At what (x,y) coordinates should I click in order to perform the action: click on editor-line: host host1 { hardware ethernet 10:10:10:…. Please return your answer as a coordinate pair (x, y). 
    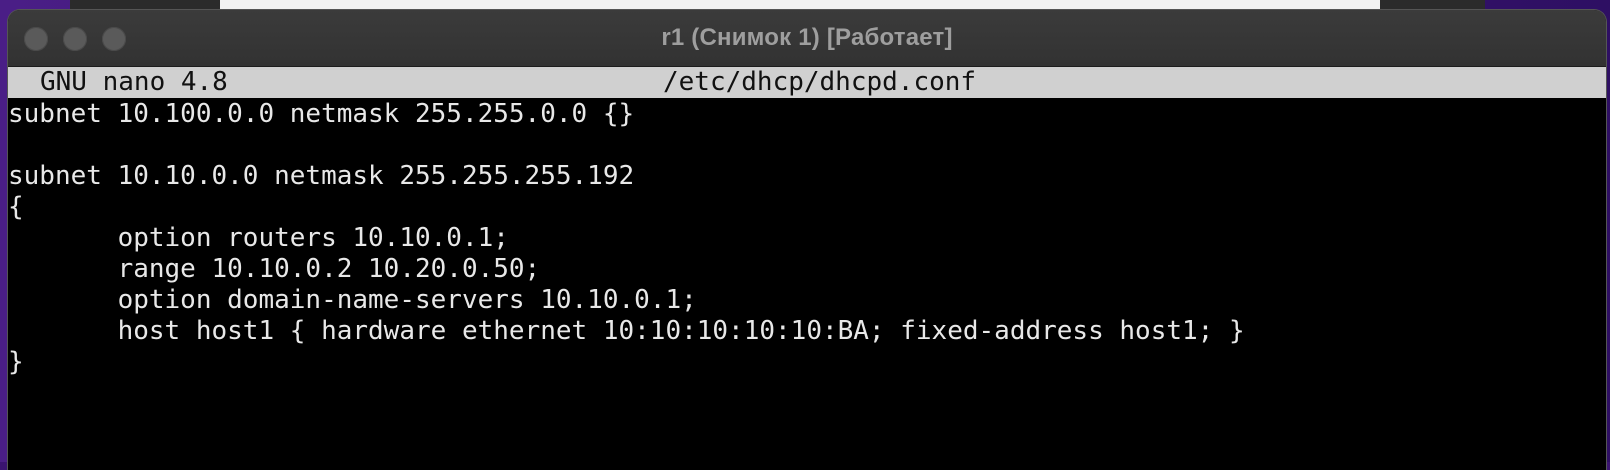
    Looking at the image, I should click on (807, 331).